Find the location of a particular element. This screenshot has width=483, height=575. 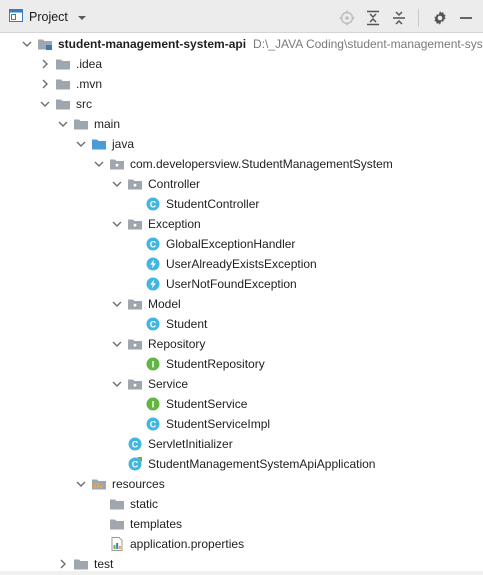

tree-node: Controller is located at coordinates (241, 184).